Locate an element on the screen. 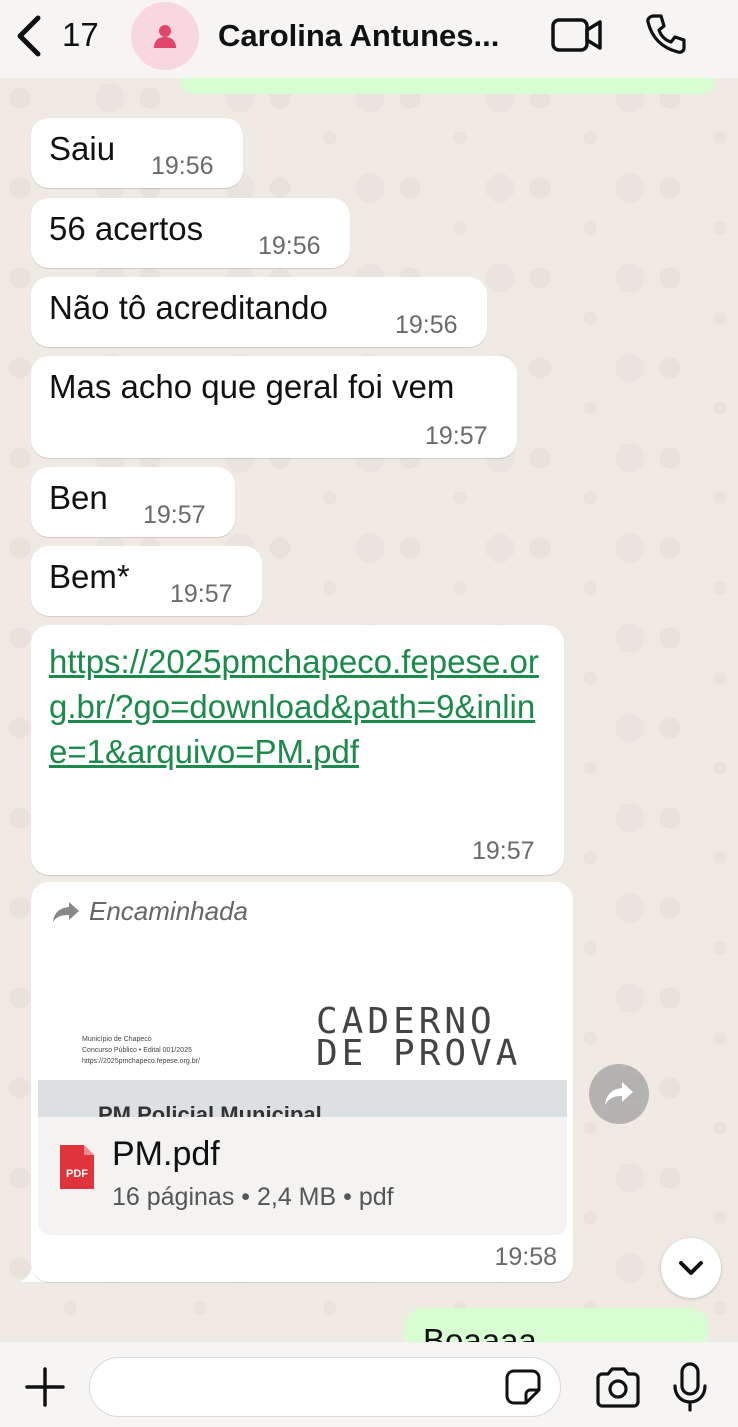  sticker-button is located at coordinates (523, 1387).